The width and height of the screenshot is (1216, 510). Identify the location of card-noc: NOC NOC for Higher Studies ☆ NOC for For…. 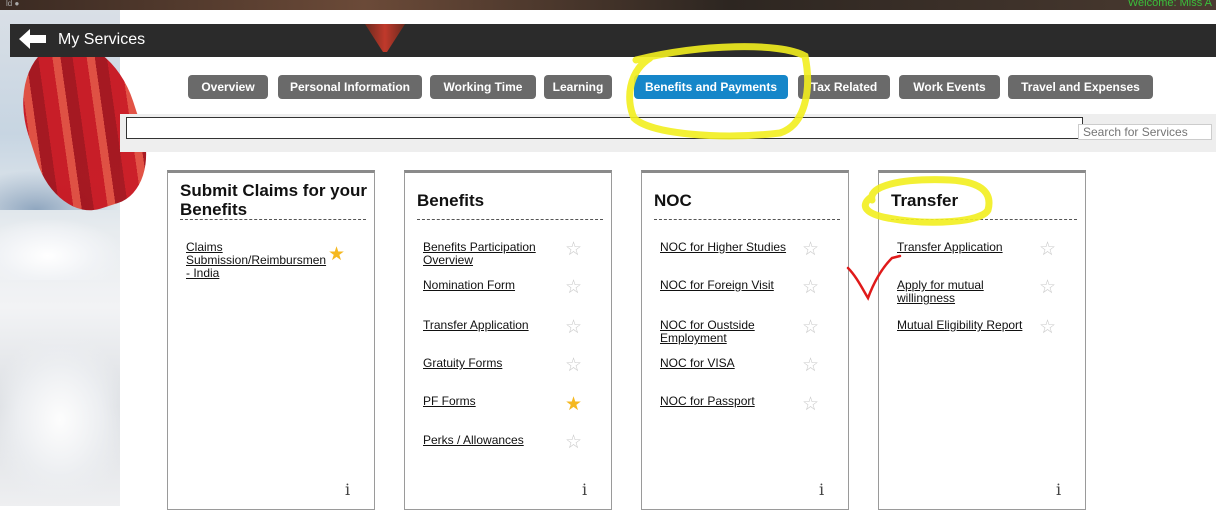
(745, 340).